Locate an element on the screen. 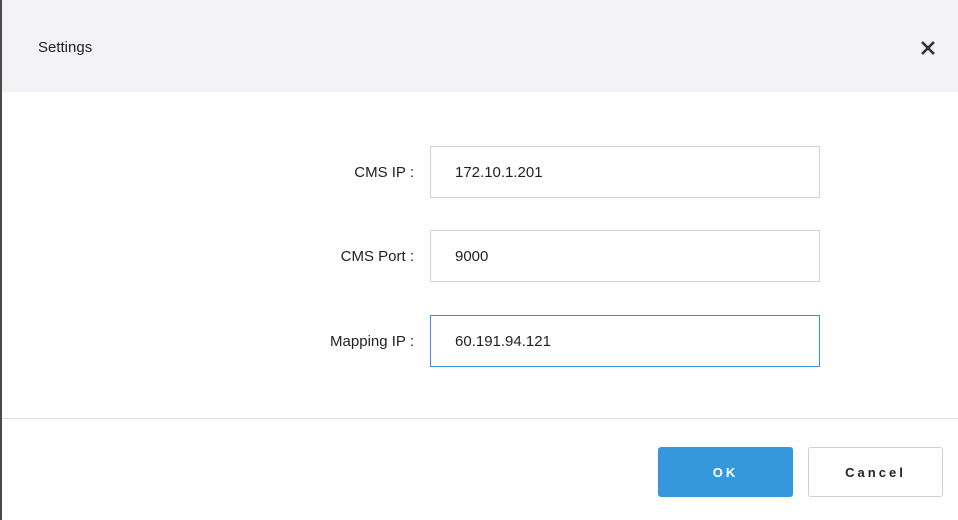  cms-ip-row: CMS IP : is located at coordinates (480, 173).